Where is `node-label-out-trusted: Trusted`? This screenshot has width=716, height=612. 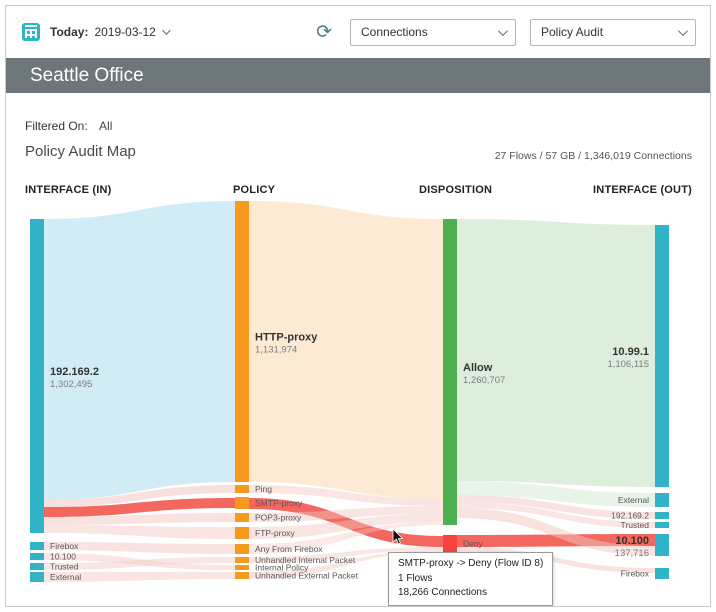 node-label-out-trusted: Trusted is located at coordinates (634, 525).